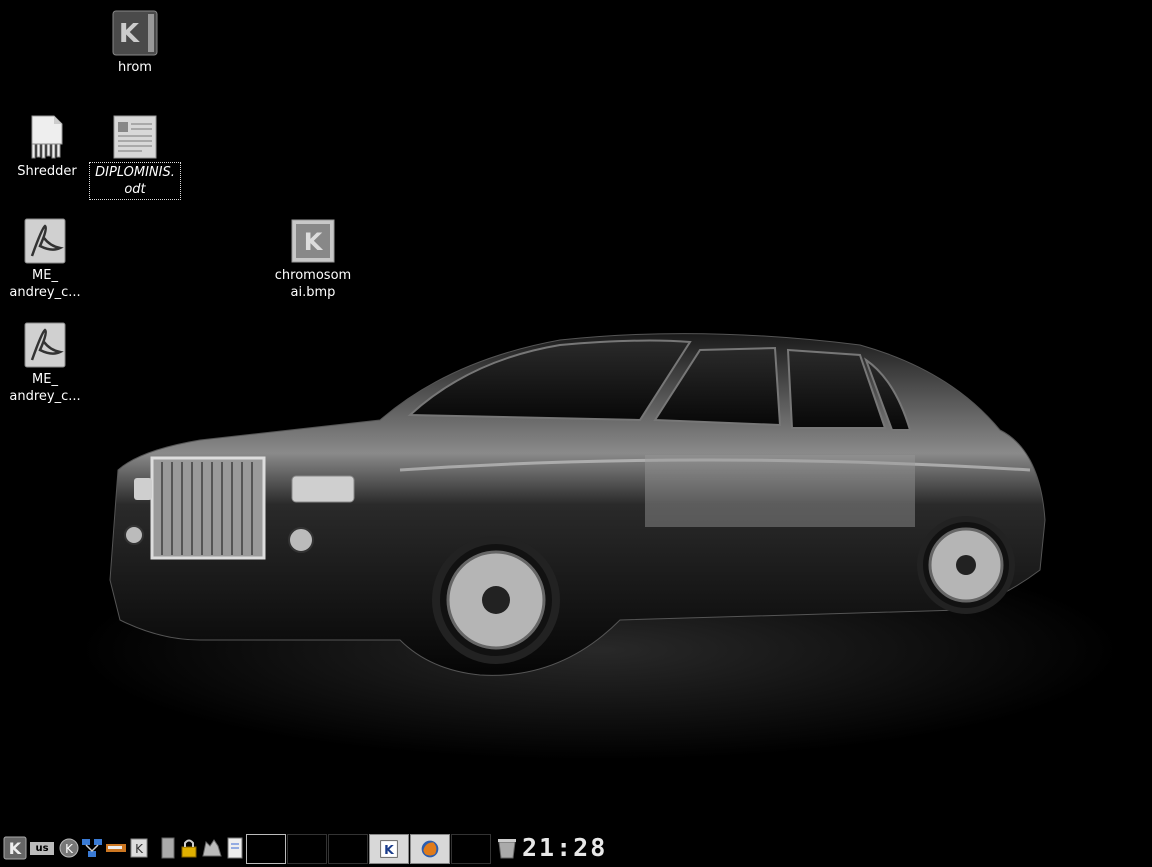 Image resolution: width=1152 pixels, height=867 pixels. What do you see at coordinates (190, 848) in the screenshot?
I see `lock-icon` at bounding box center [190, 848].